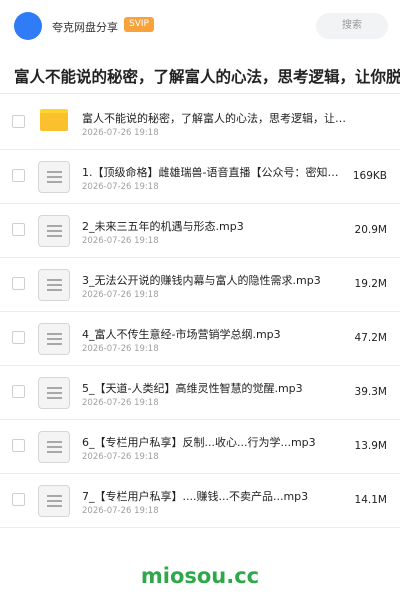 The width and height of the screenshot is (400, 600). I want to click on file-size: 14.1M, so click(370, 500).